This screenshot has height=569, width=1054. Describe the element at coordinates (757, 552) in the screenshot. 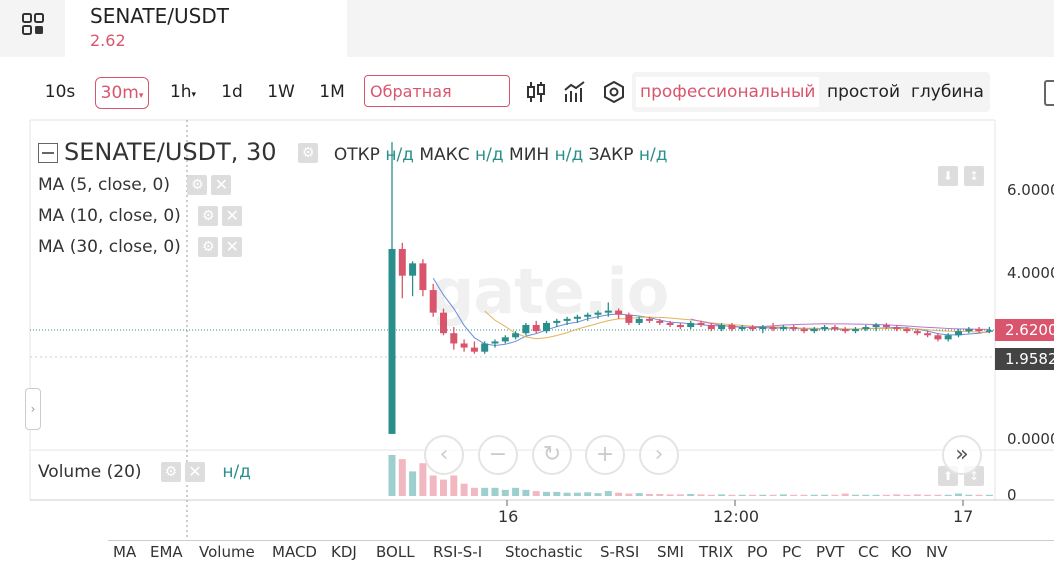

I see `indicator-po: PO` at that location.